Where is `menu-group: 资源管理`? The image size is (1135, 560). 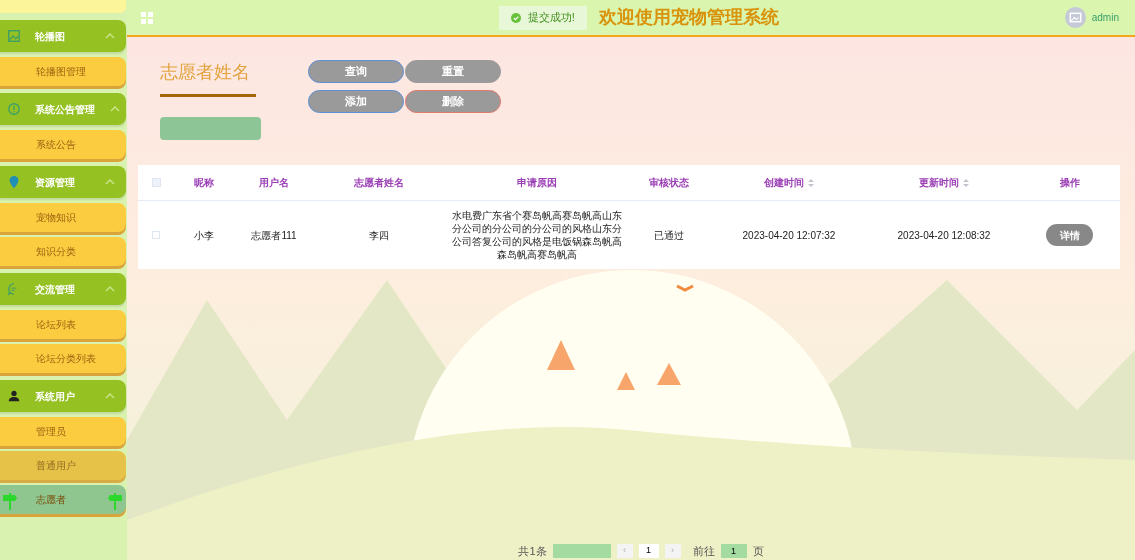 menu-group: 资源管理 is located at coordinates (63, 182).